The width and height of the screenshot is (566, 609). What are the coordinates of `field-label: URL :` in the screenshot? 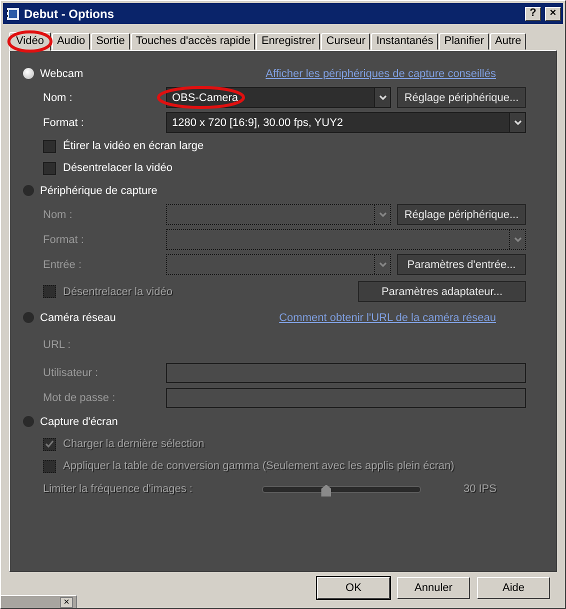 It's located at (57, 344).